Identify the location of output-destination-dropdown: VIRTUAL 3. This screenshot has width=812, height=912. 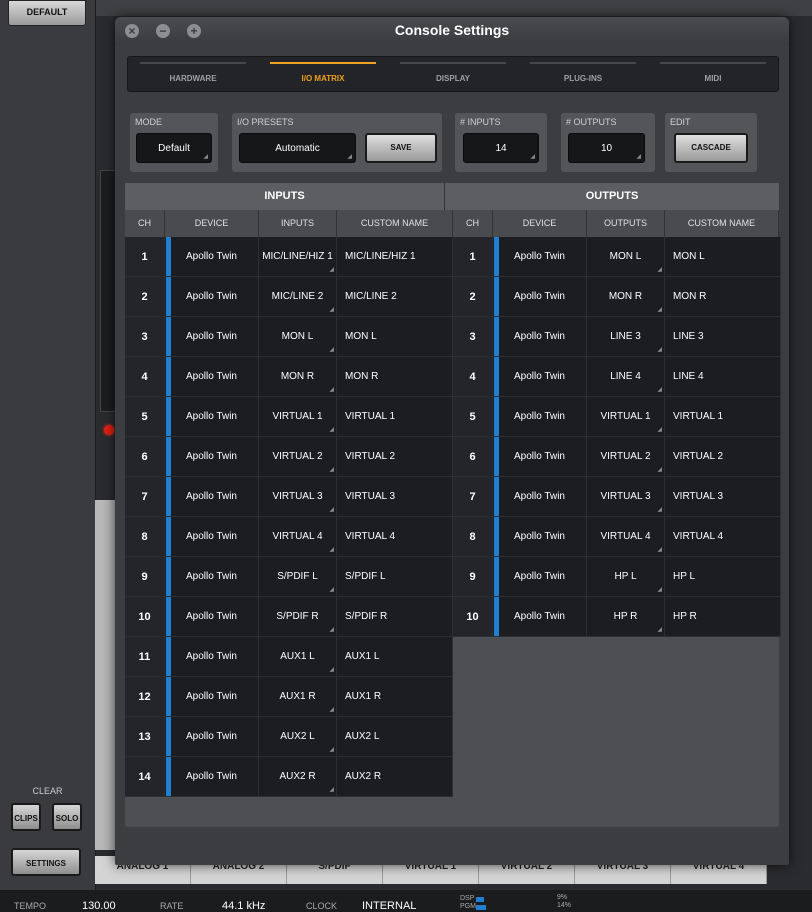
(626, 497).